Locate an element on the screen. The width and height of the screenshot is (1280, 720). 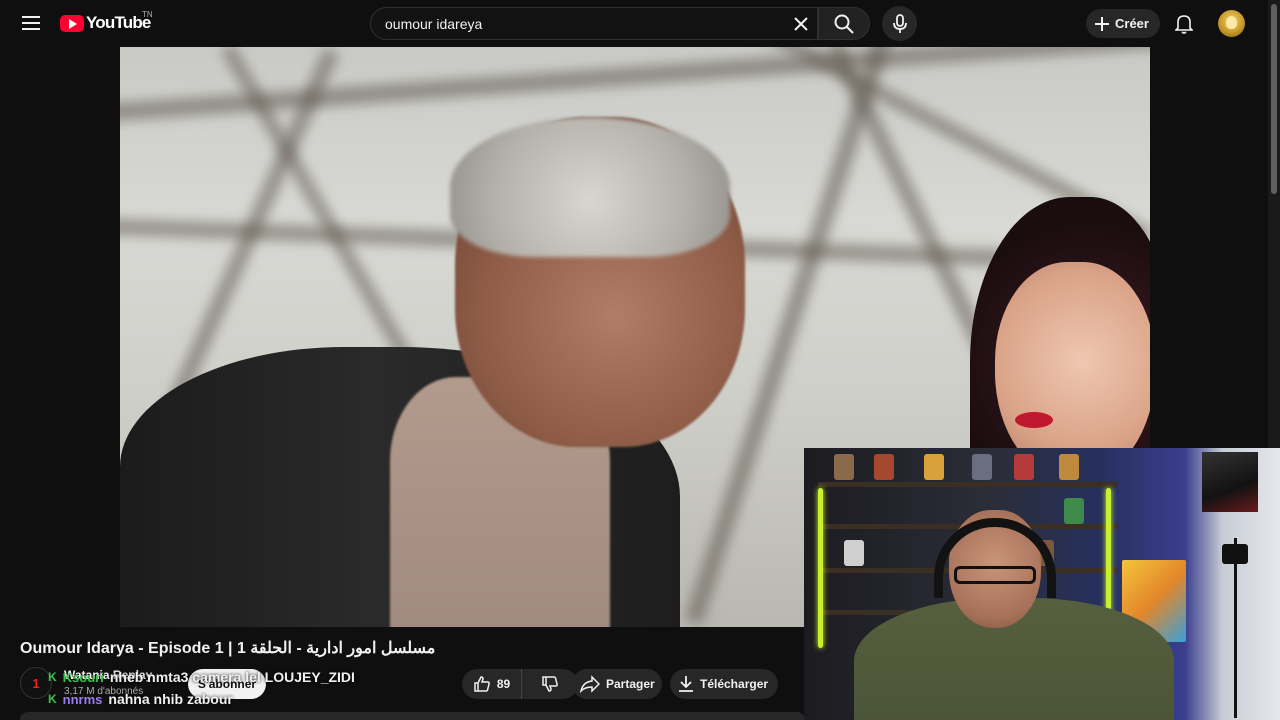
chat-text: nahna nhib zabour is located at coordinates (170, 699).